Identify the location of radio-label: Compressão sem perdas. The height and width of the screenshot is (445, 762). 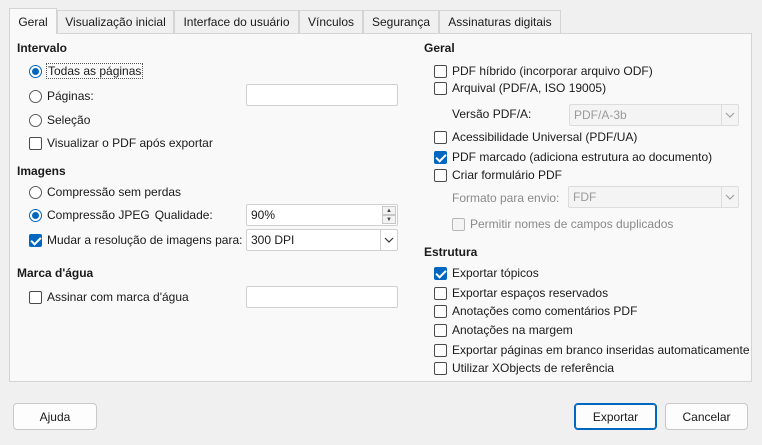
(114, 192).